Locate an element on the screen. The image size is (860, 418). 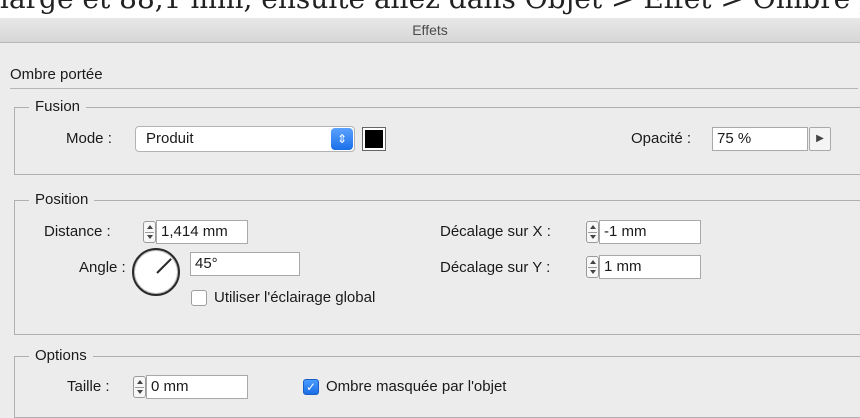
checkmark-icon: ✓ is located at coordinates (311, 387).